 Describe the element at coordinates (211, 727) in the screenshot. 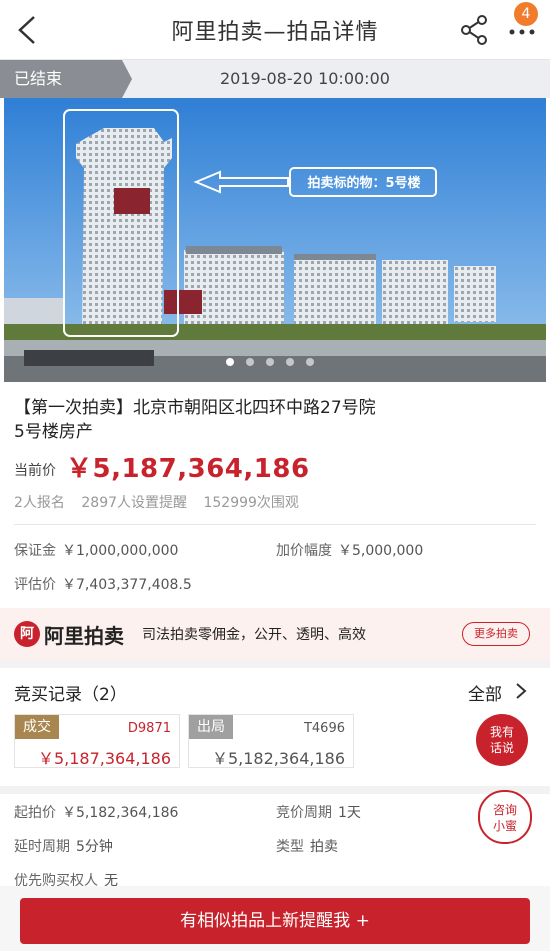

I see `bid-status-tag: 出局` at that location.